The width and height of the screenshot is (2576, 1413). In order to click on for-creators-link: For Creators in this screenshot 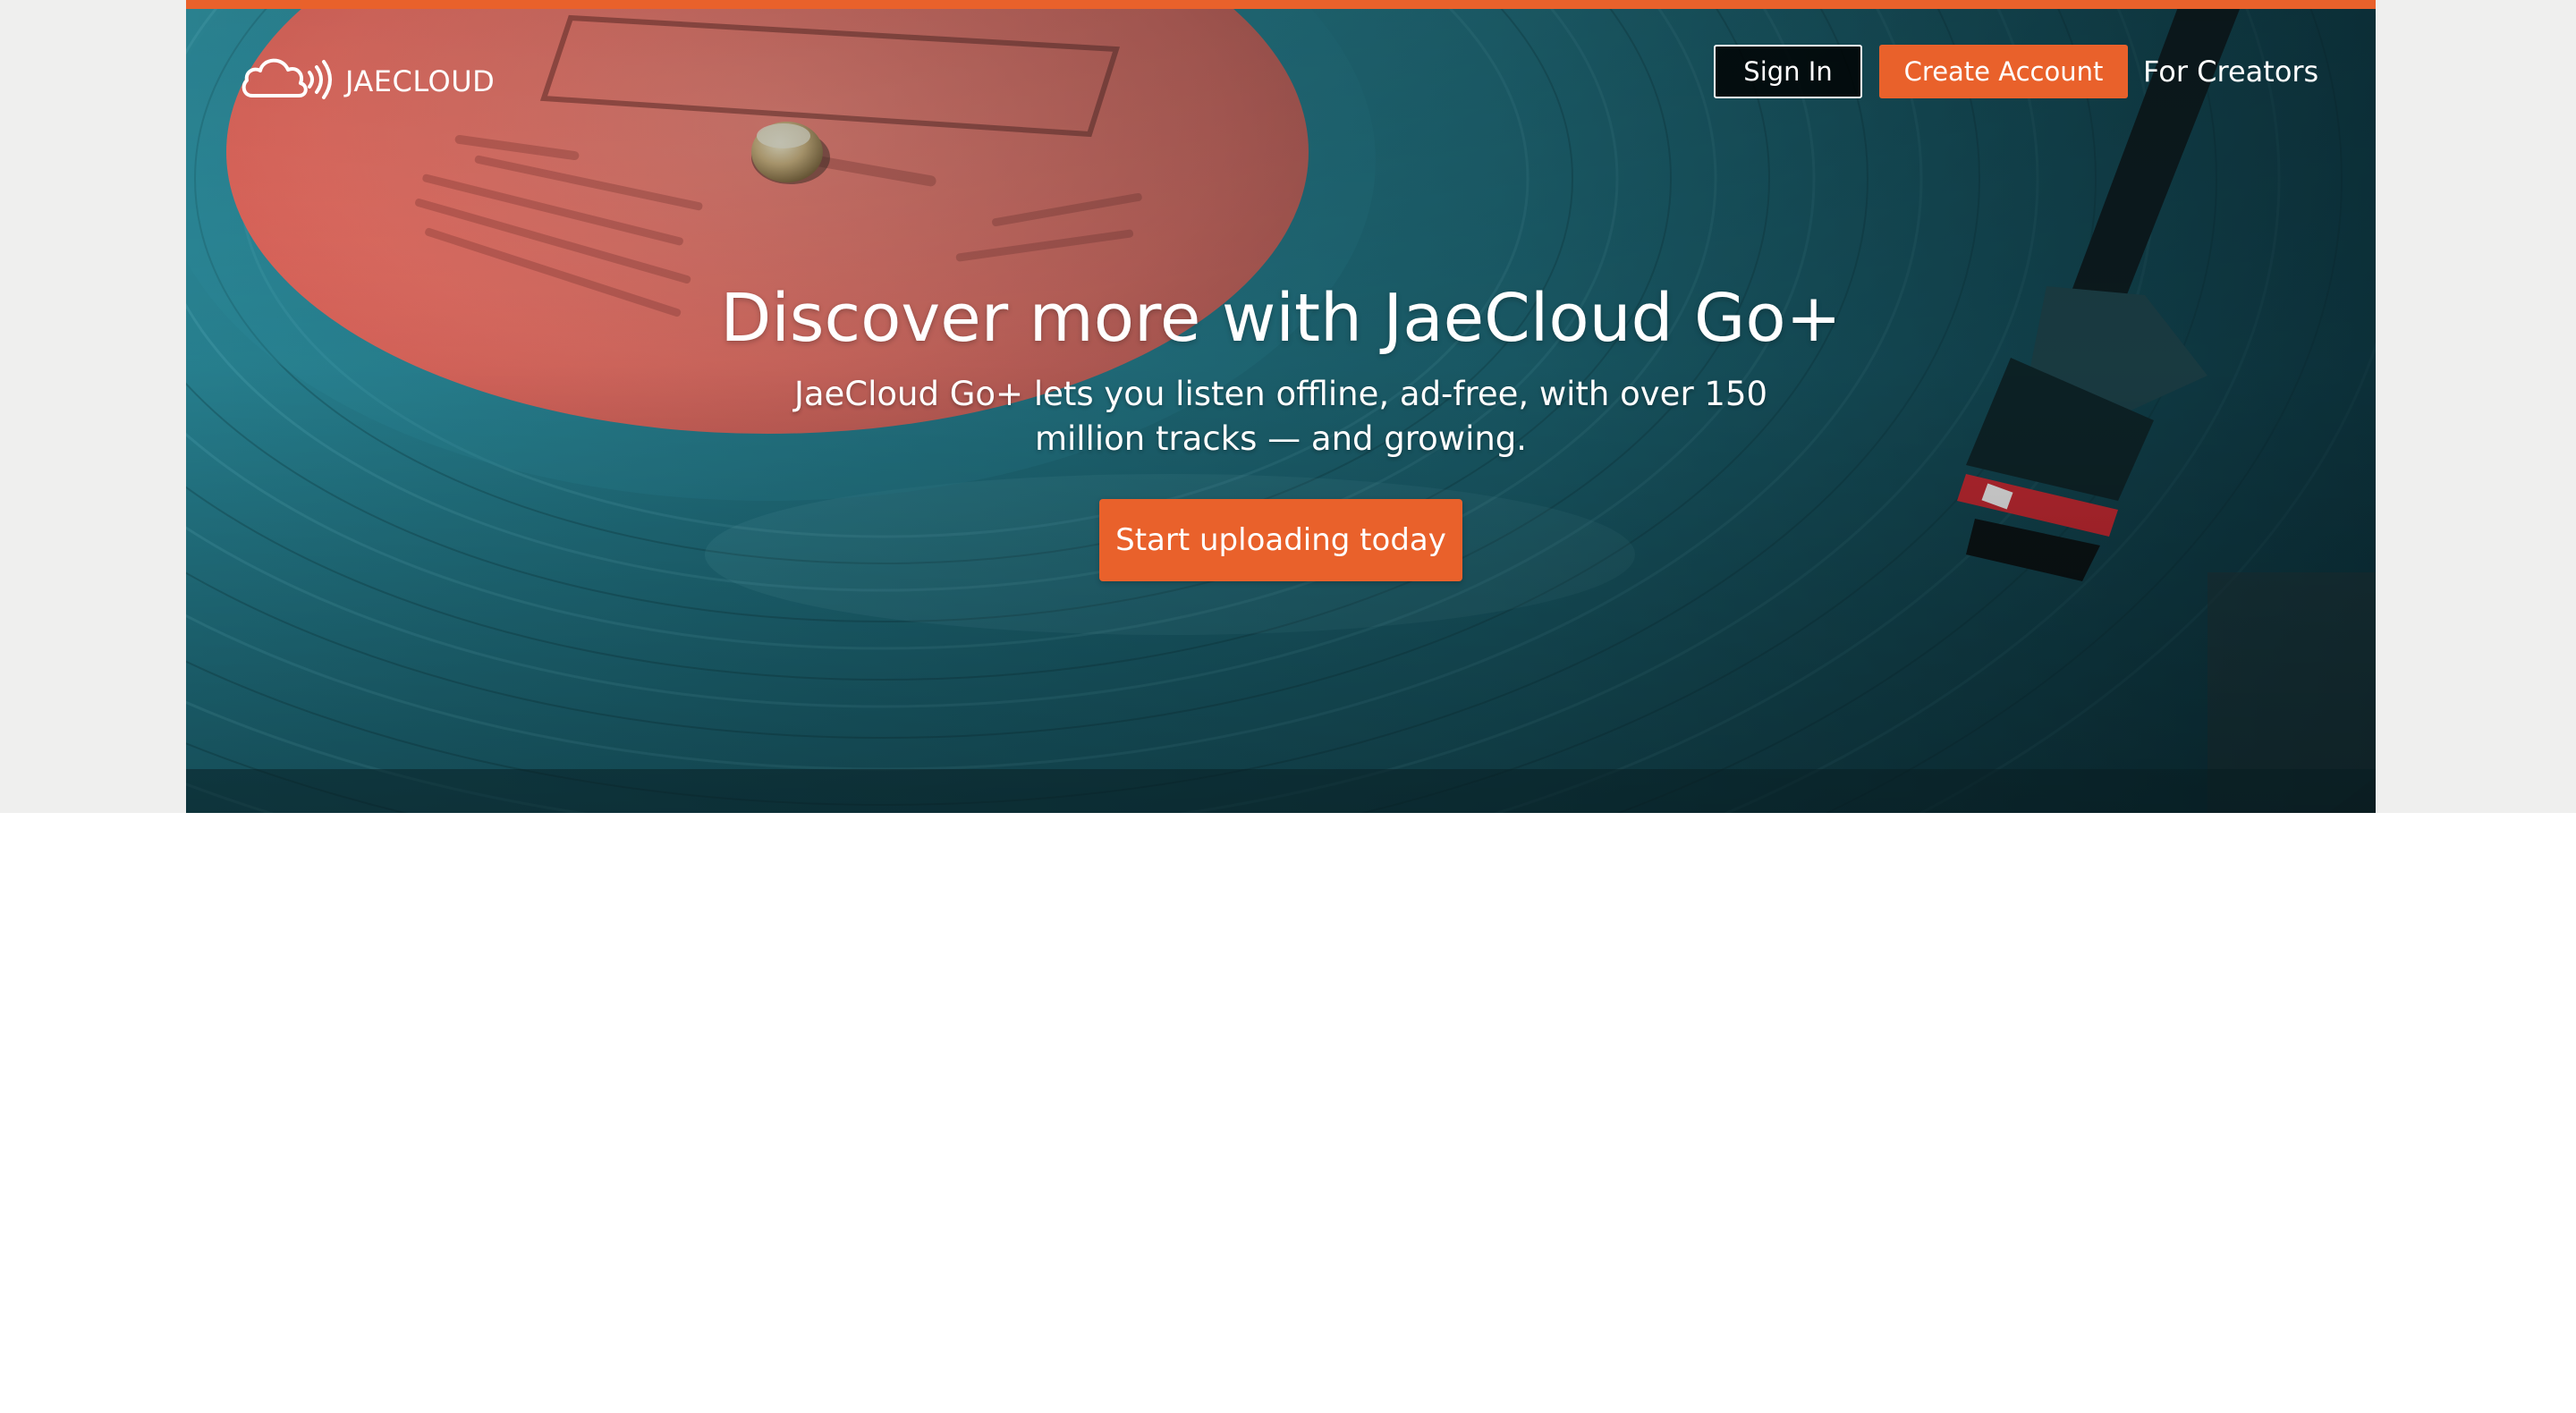, I will do `click(2230, 71)`.